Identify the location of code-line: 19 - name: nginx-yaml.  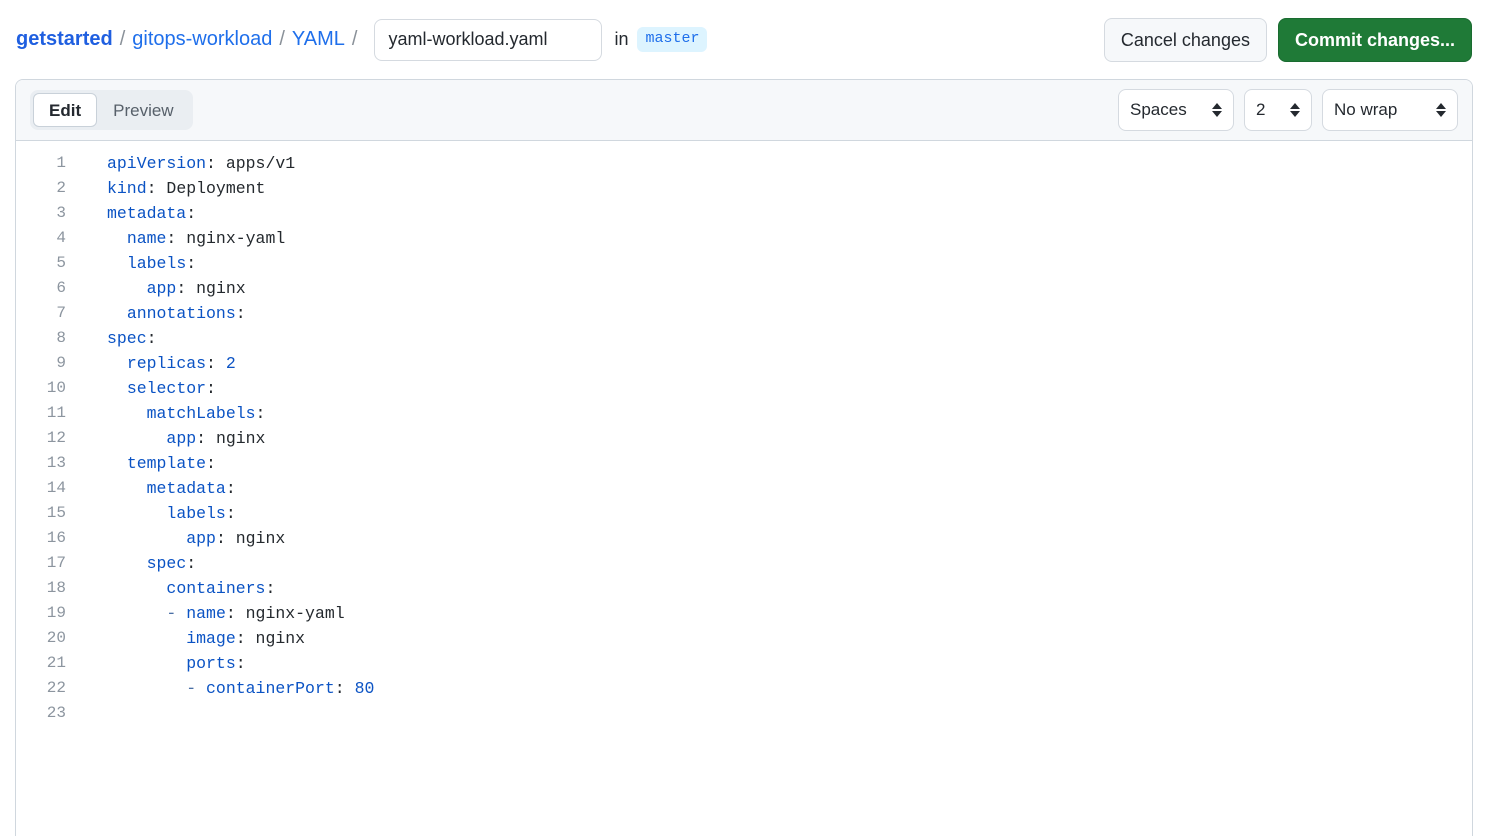
(744, 613).